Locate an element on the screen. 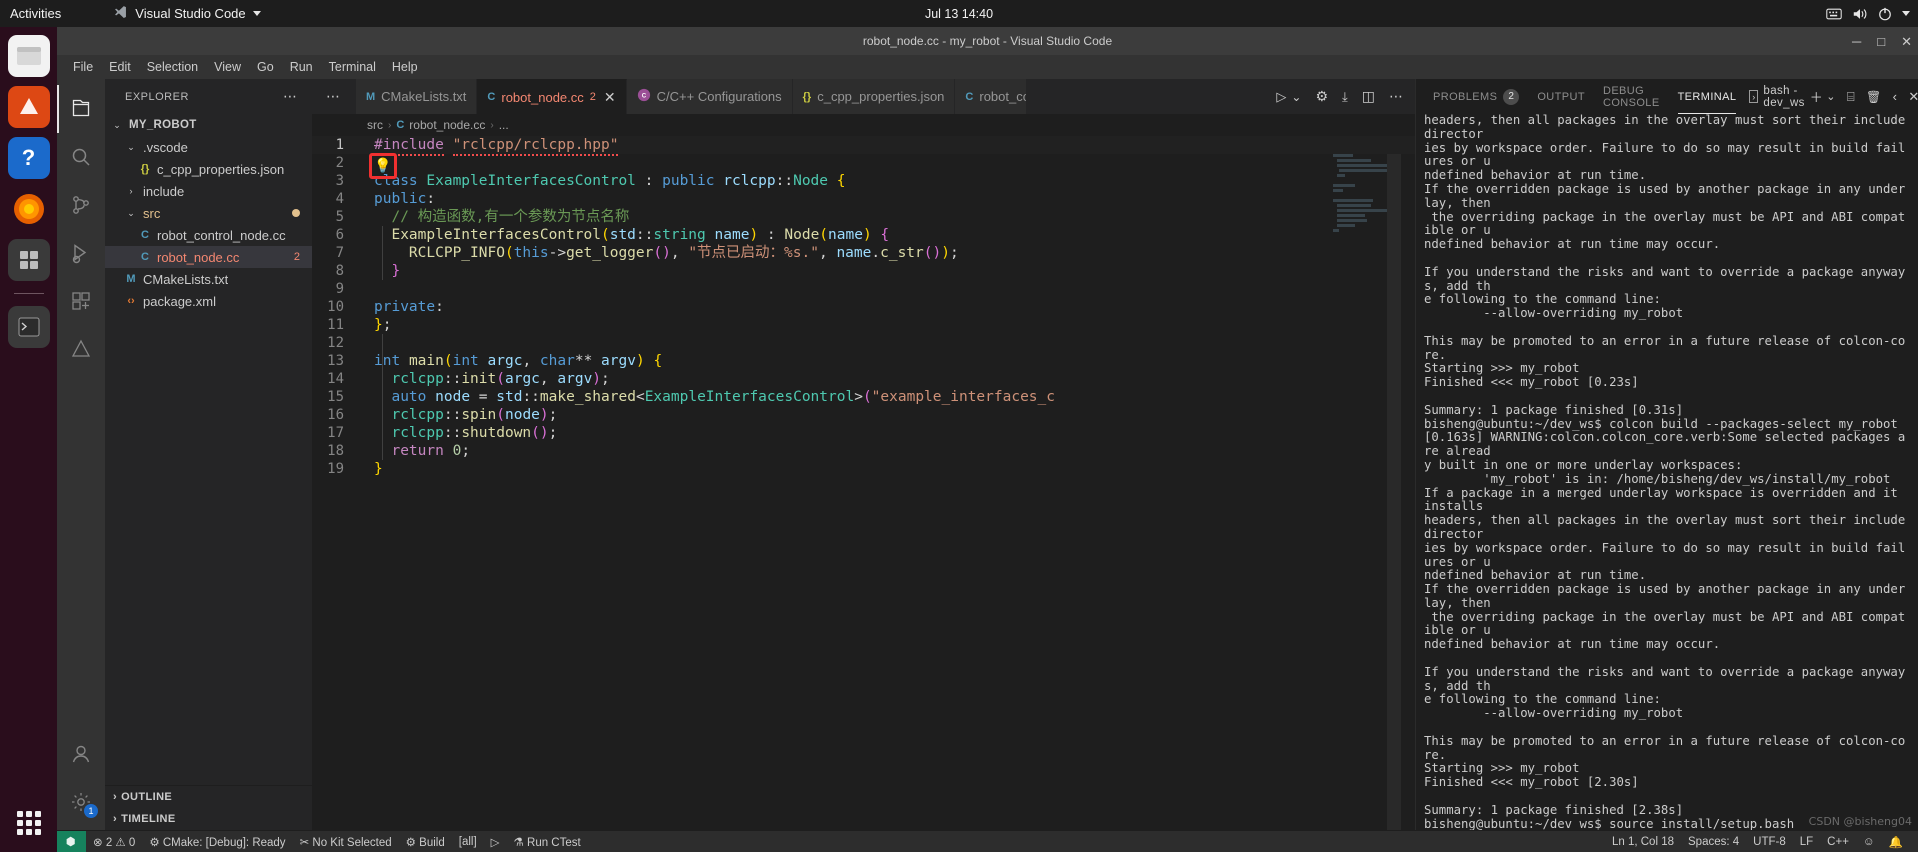 The image size is (1918, 852). kill-terminal-icon: 🗑 is located at coordinates (1874, 97).